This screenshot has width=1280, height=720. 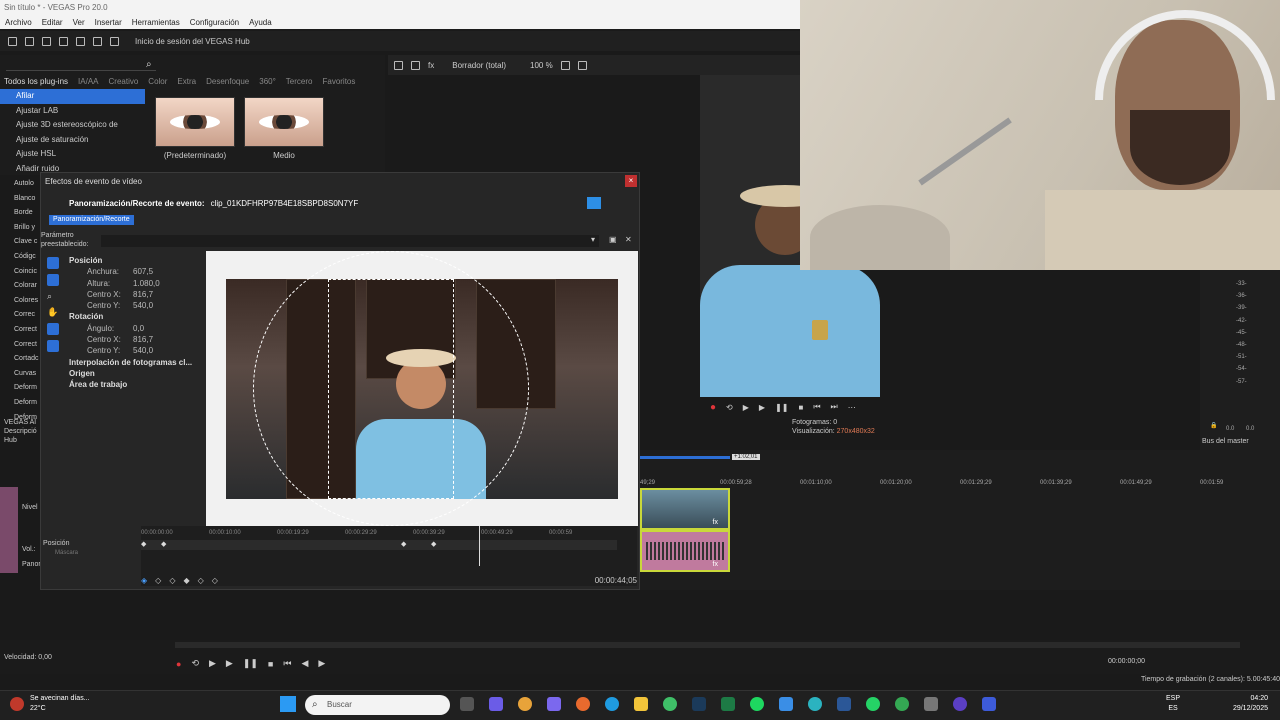 What do you see at coordinates (565, 65) in the screenshot?
I see `grid-icon` at bounding box center [565, 65].